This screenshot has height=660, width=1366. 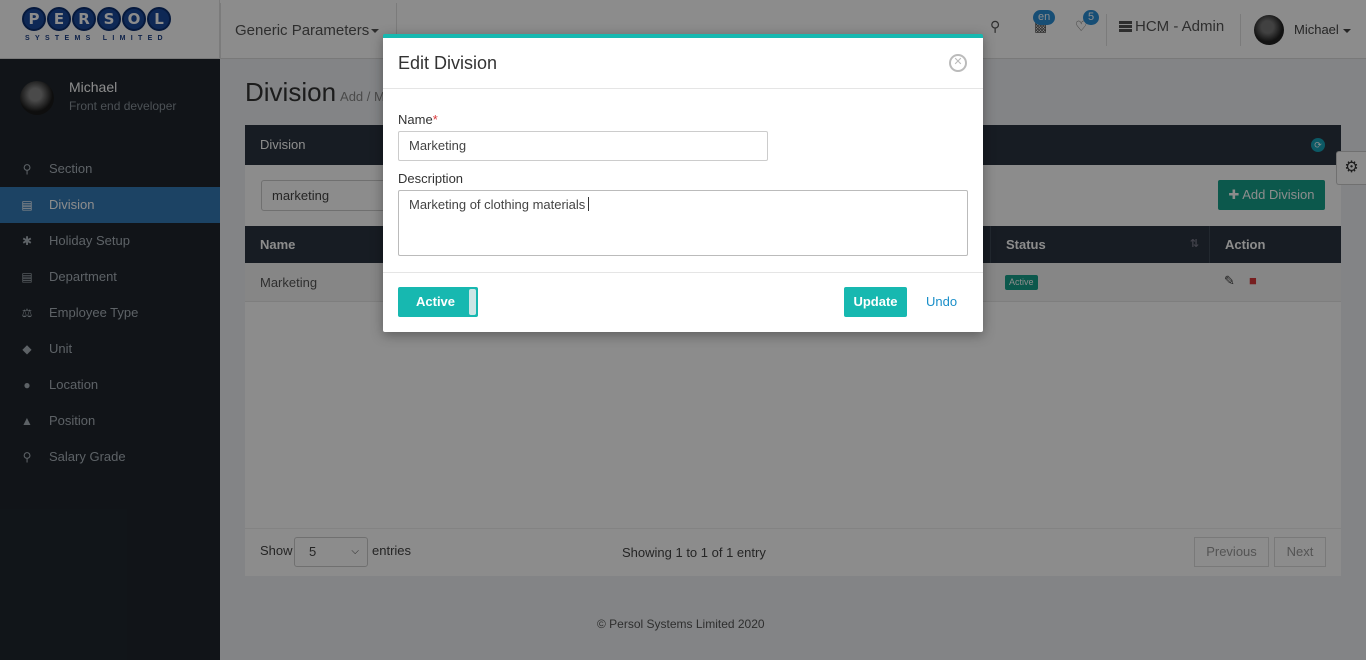 I want to click on description-textarea: Marketing of clothing materials, so click(x=683, y=223).